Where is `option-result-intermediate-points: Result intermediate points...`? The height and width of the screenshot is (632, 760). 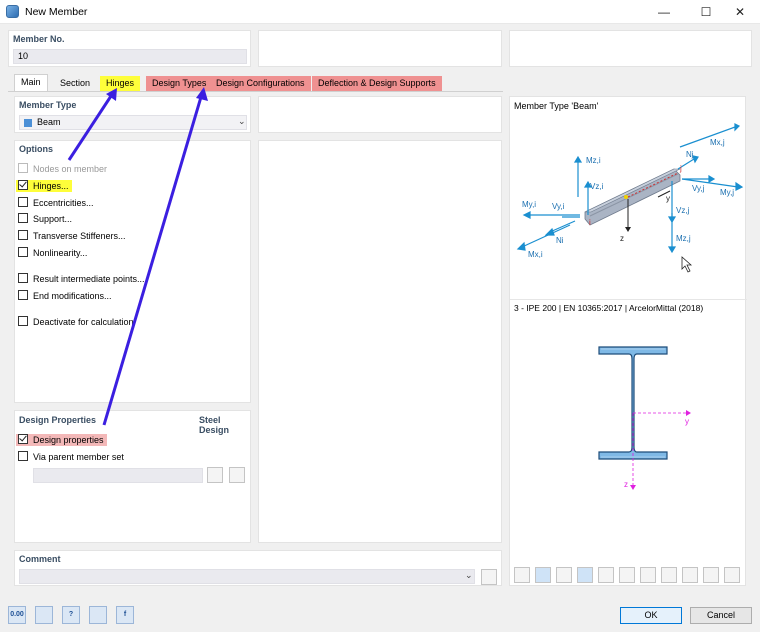
option-result-intermediate-points: Result intermediate points... is located at coordinates (81, 279).